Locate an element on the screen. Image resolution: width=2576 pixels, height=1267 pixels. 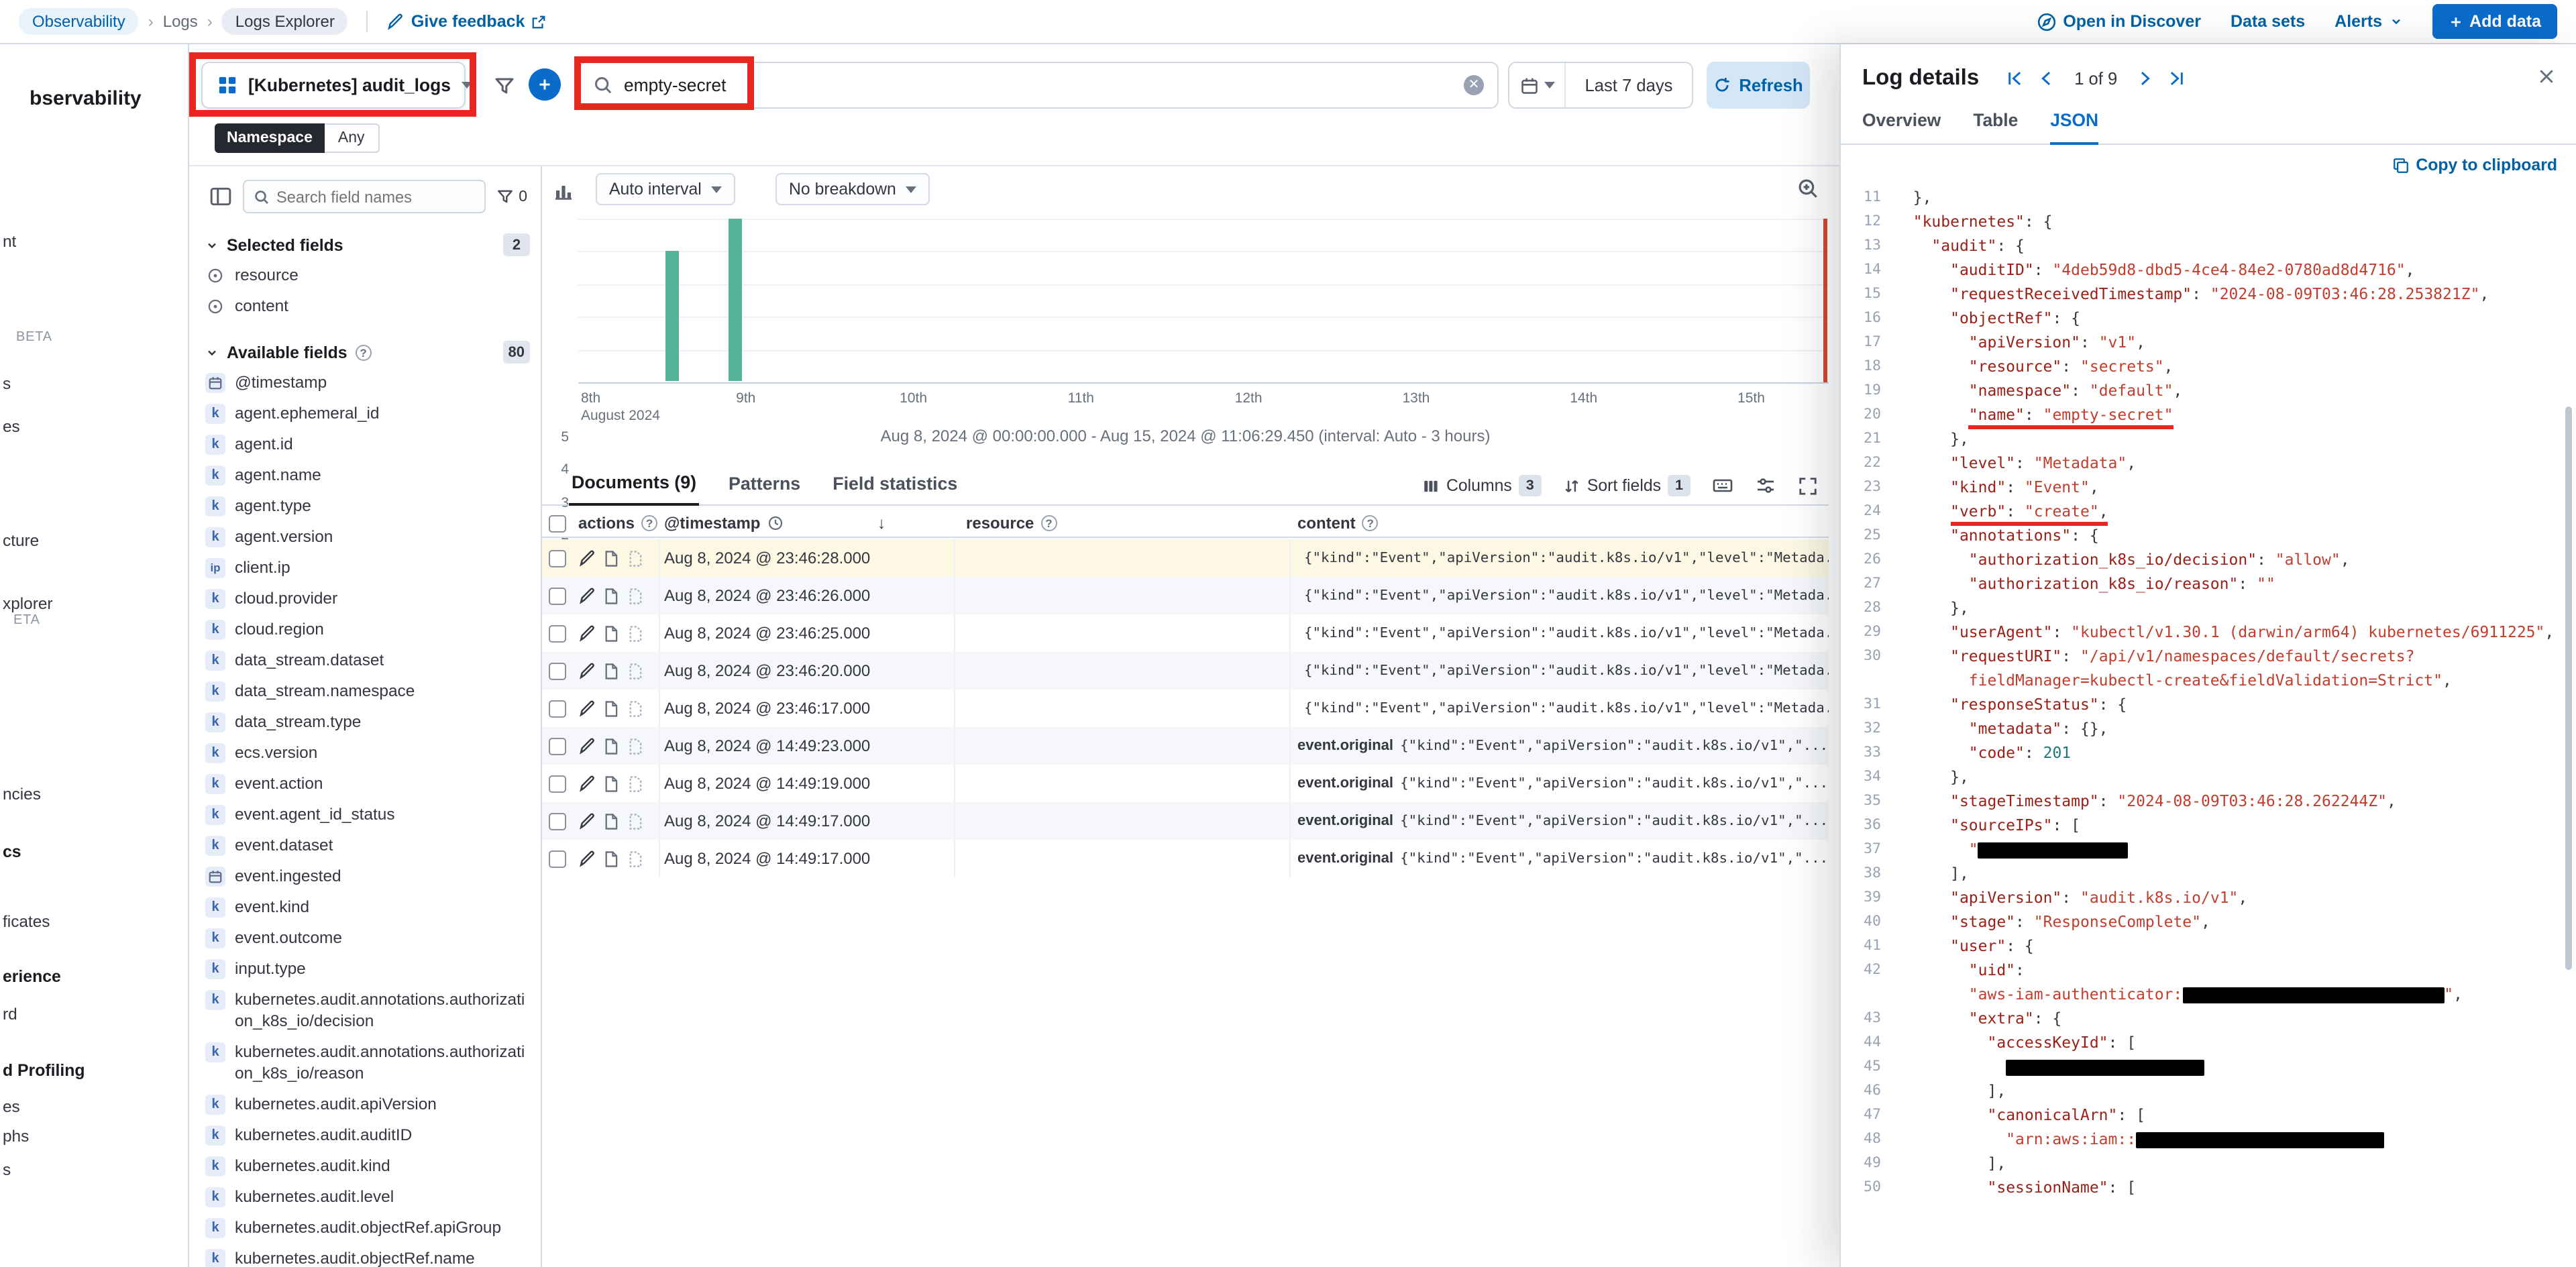
field-item: k data_stream.type is located at coordinates (367, 721).